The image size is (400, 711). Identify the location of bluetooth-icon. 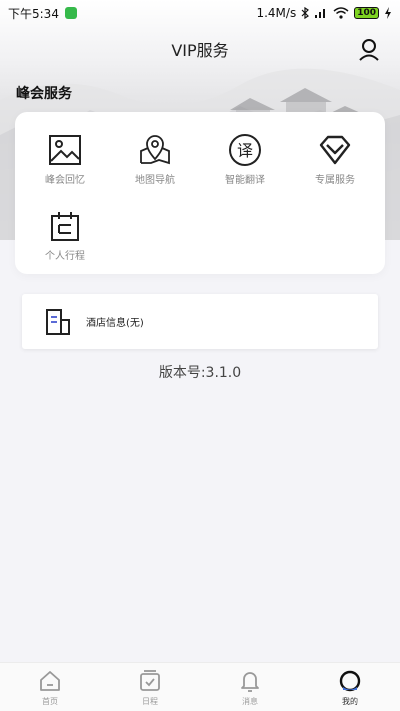
(305, 13).